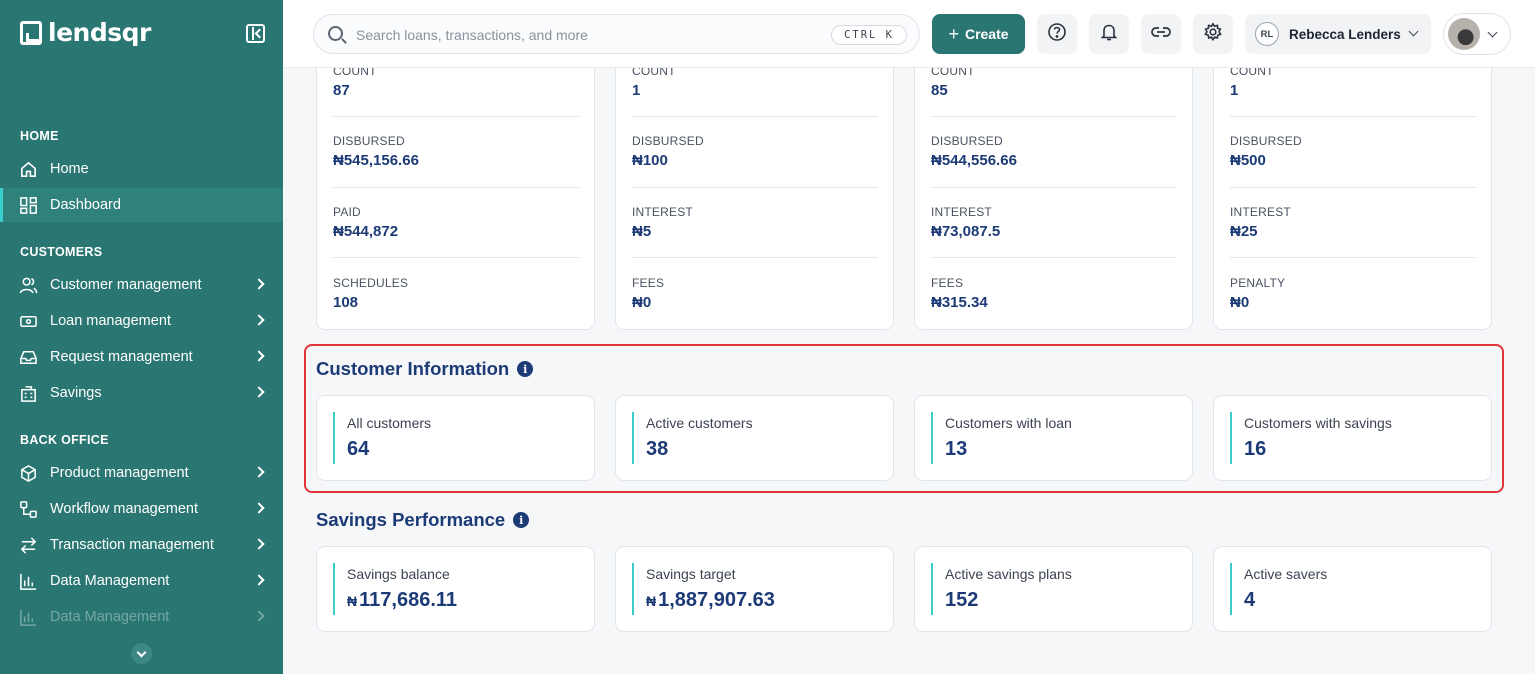 The image size is (1535, 674). Describe the element at coordinates (141, 357) in the screenshot. I see `sidebar-item-request-management: Request management` at that location.